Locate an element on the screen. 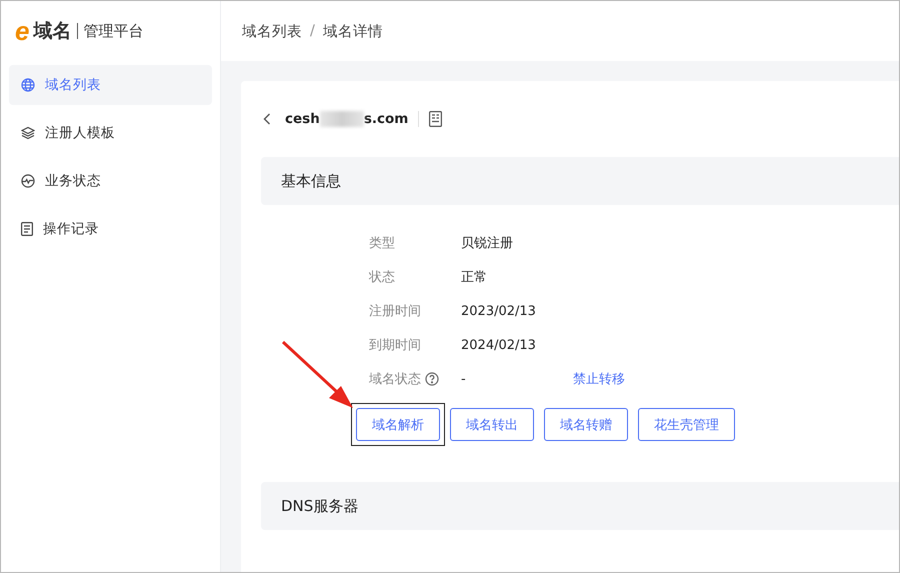 The image size is (900, 573). back-icon is located at coordinates (267, 119).